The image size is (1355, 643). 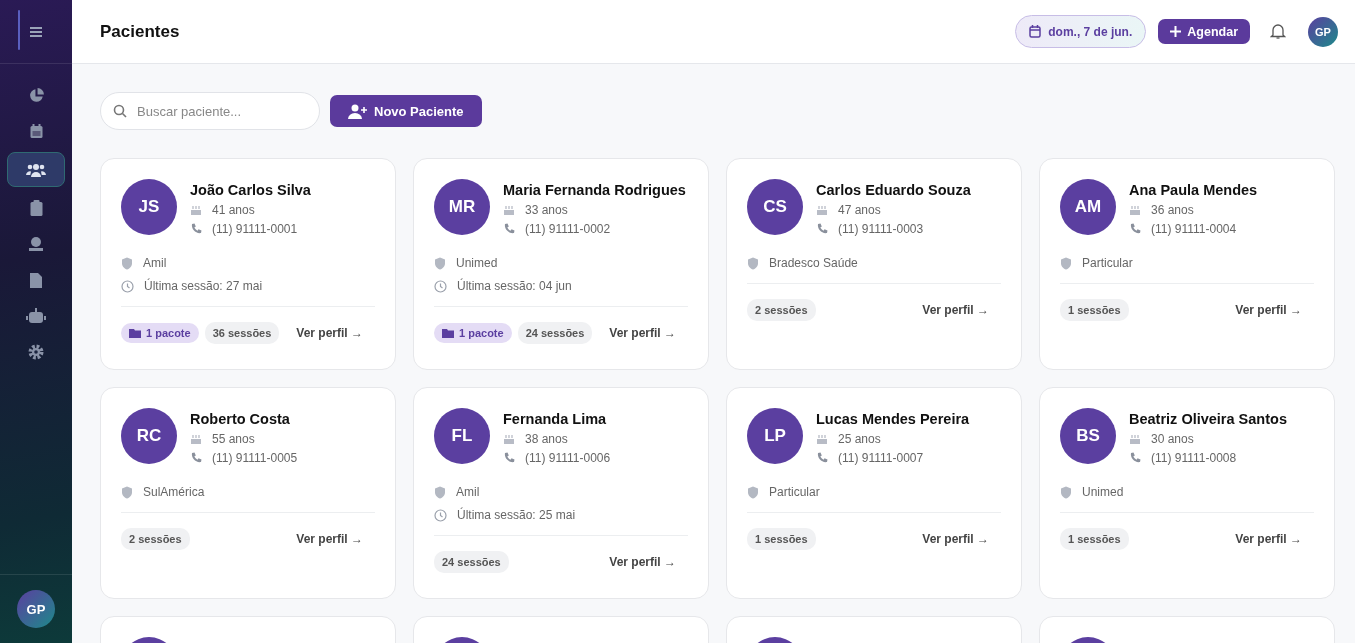 I want to click on patient-avatar: LP, so click(x=775, y=436).